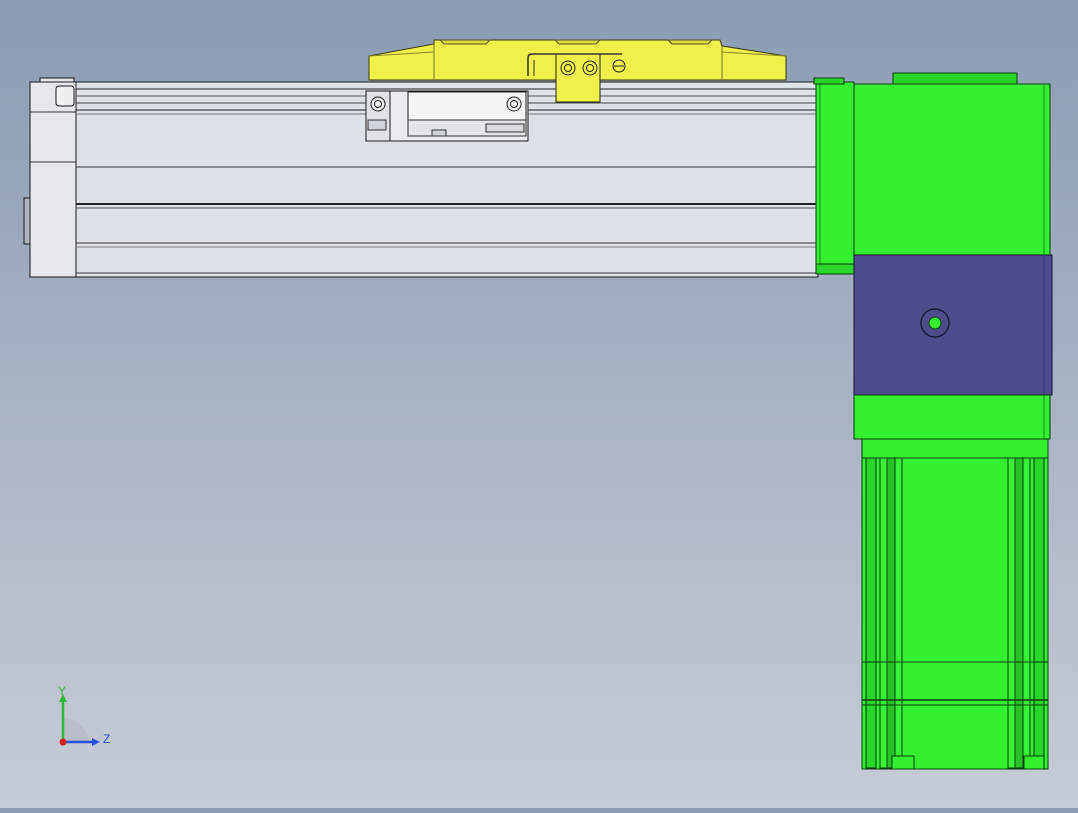  Describe the element at coordinates (107, 739) in the screenshot. I see `z-axis-label: Z` at that location.